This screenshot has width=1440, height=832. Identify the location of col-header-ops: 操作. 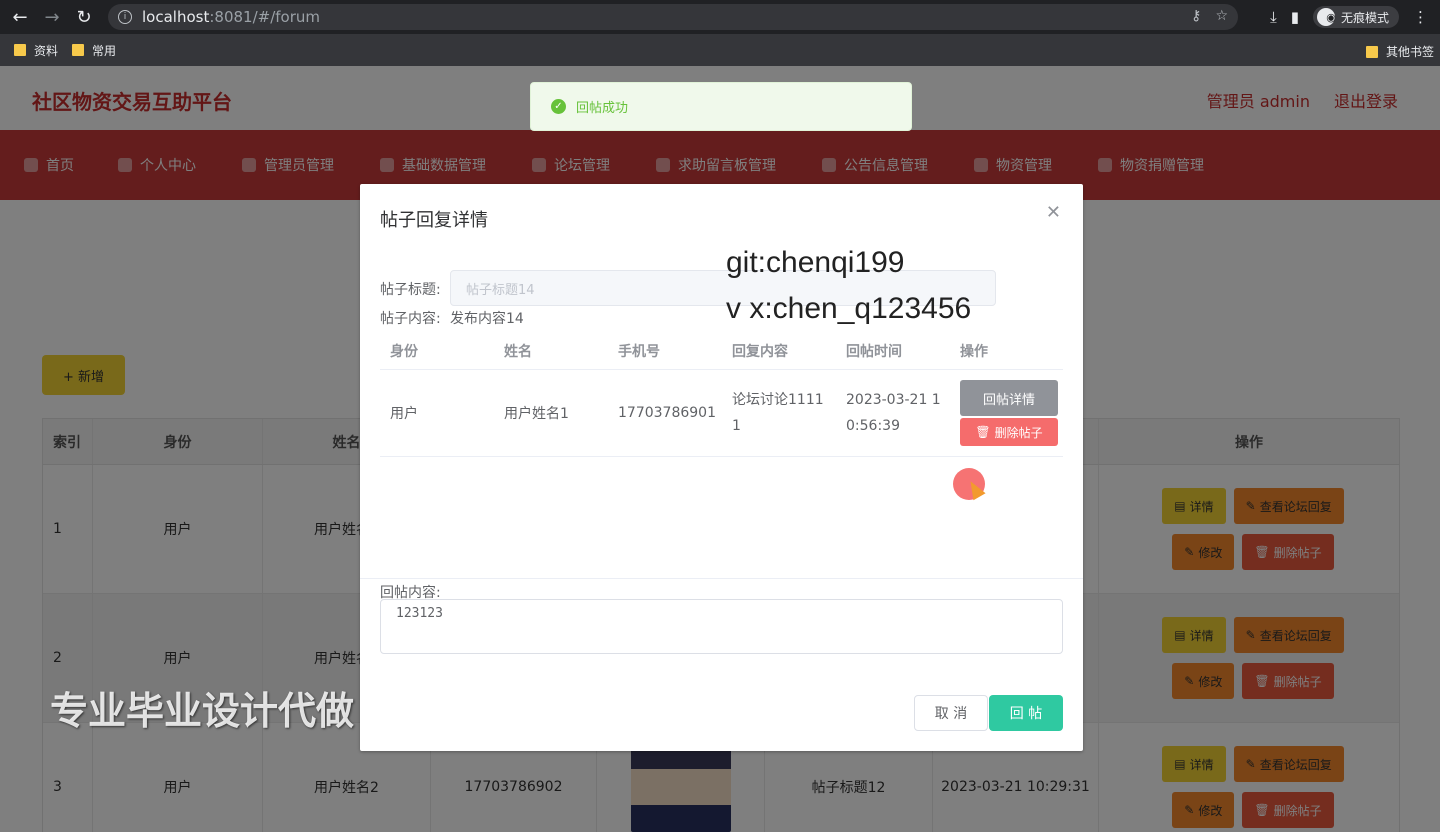
(974, 351).